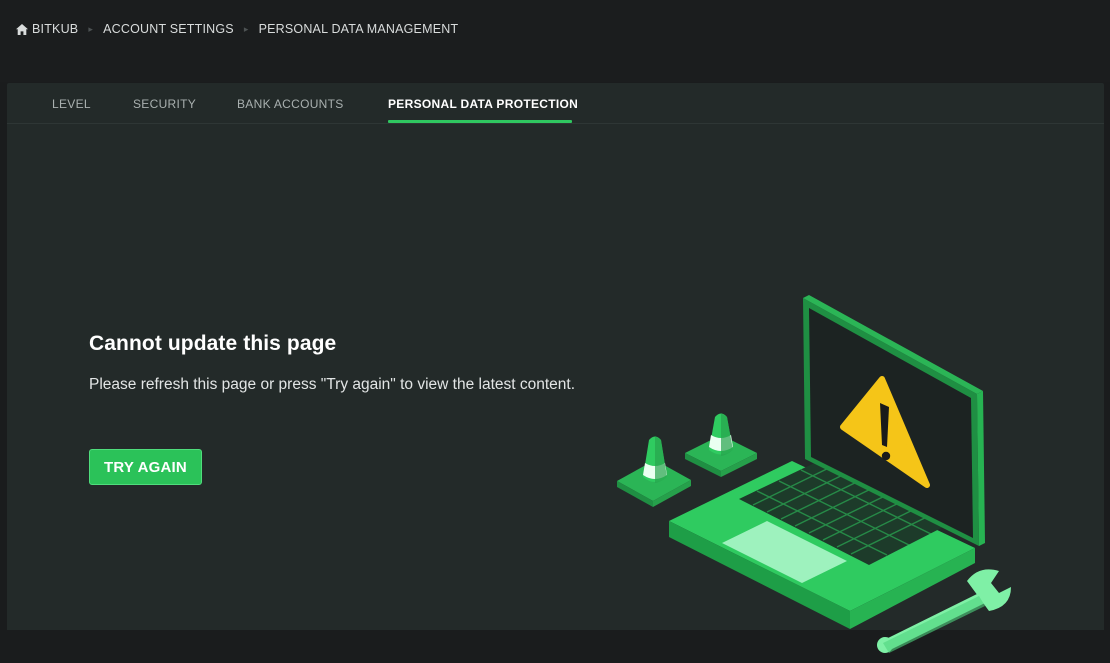 The height and width of the screenshot is (663, 1110). I want to click on breadcrumb-label: ACCOUNT SETTINGS, so click(168, 29).